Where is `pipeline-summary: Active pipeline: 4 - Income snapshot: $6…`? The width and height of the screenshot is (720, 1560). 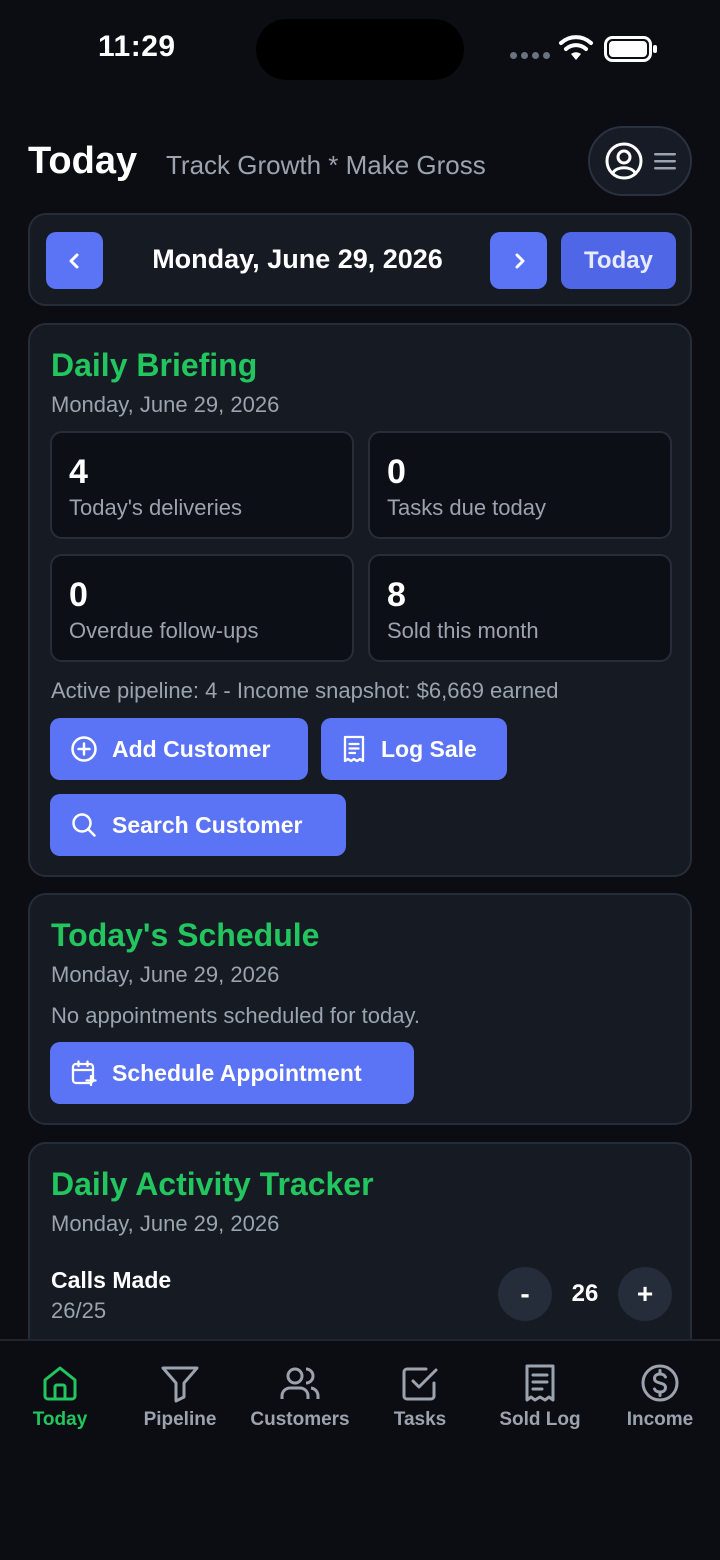 pipeline-summary: Active pipeline: 4 - Income snapshot: $6… is located at coordinates (305, 690).